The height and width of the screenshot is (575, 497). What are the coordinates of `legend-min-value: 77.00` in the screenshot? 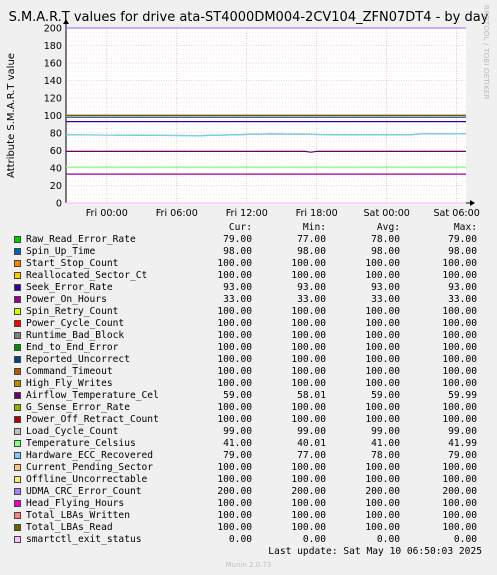 It's located at (311, 239).